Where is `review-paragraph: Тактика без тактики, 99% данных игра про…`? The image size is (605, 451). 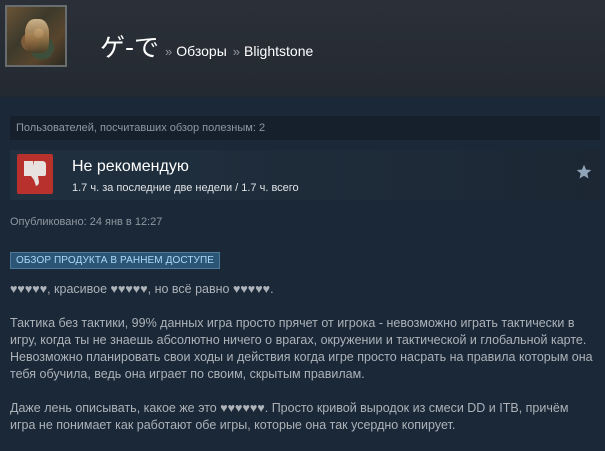
review-paragraph: Тактика без тактики, 99% данных игра про… is located at coordinates (301, 348).